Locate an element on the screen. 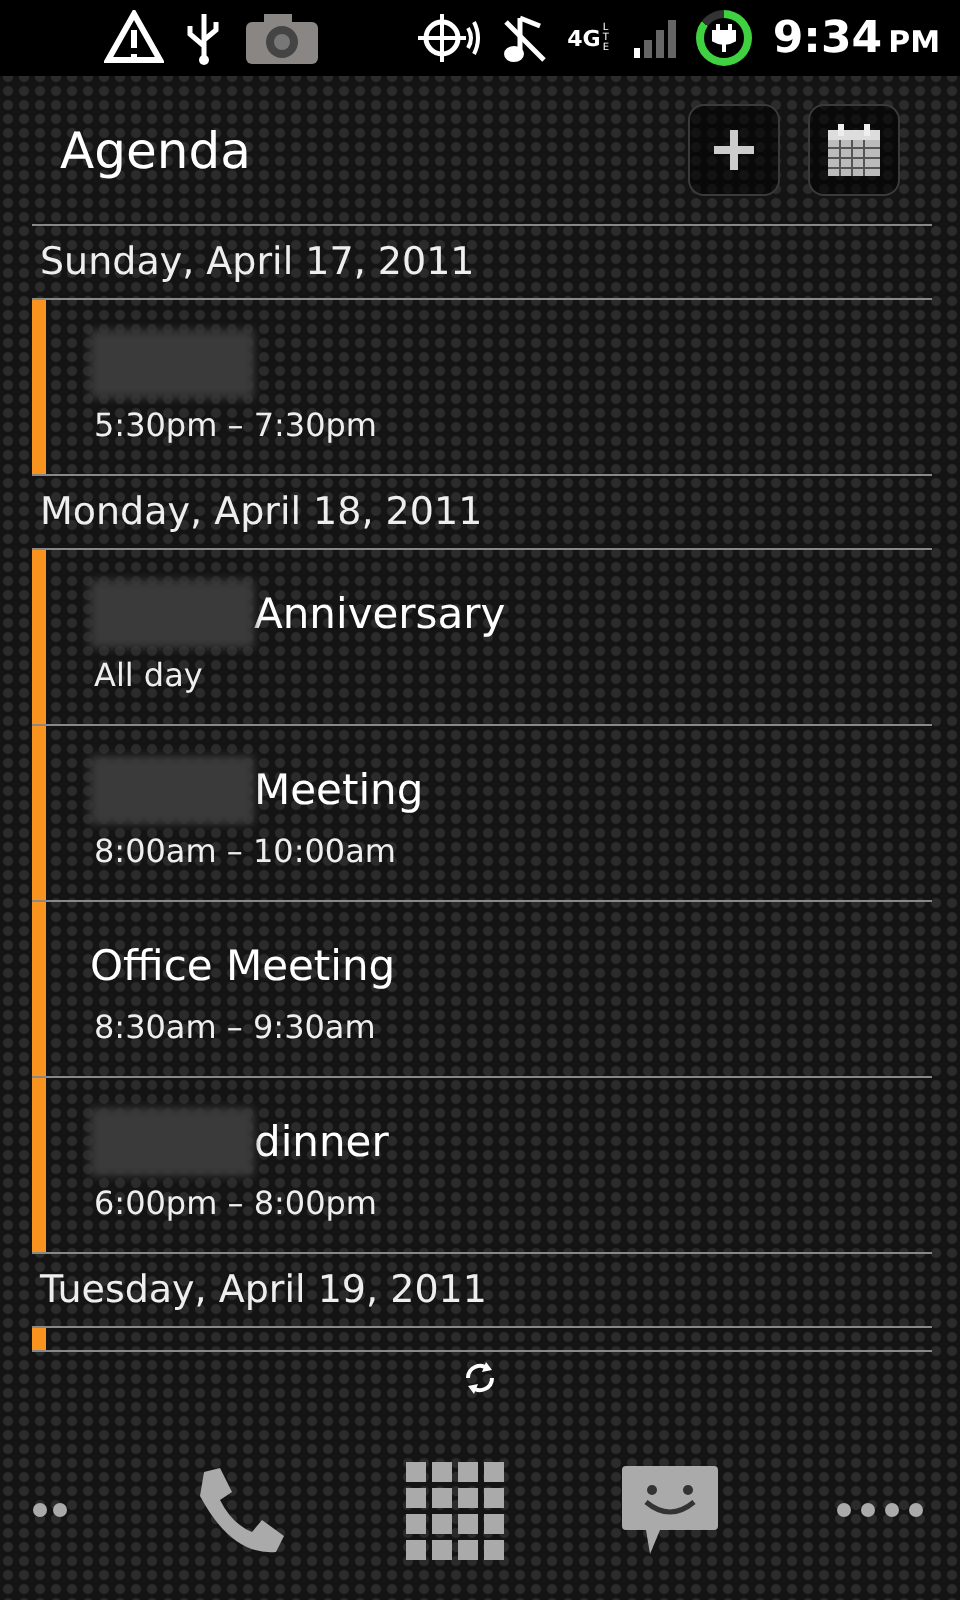 This screenshot has width=960, height=1600. date-header: Monday, April 18, 2011 is located at coordinates (482, 513).